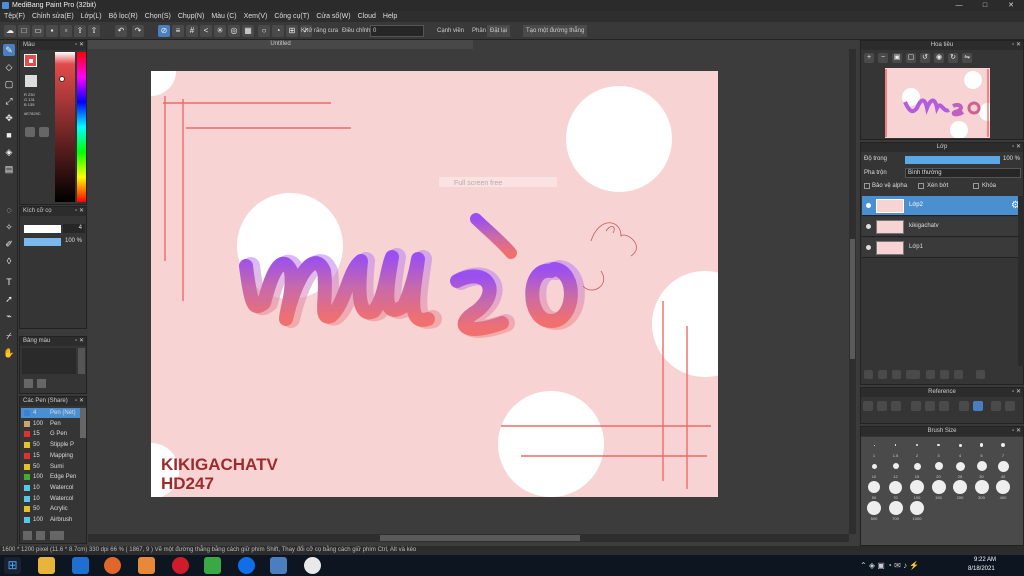 This screenshot has width=1024, height=576. What do you see at coordinates (94, 31) in the screenshot?
I see `share-icon: ⇧` at bounding box center [94, 31].